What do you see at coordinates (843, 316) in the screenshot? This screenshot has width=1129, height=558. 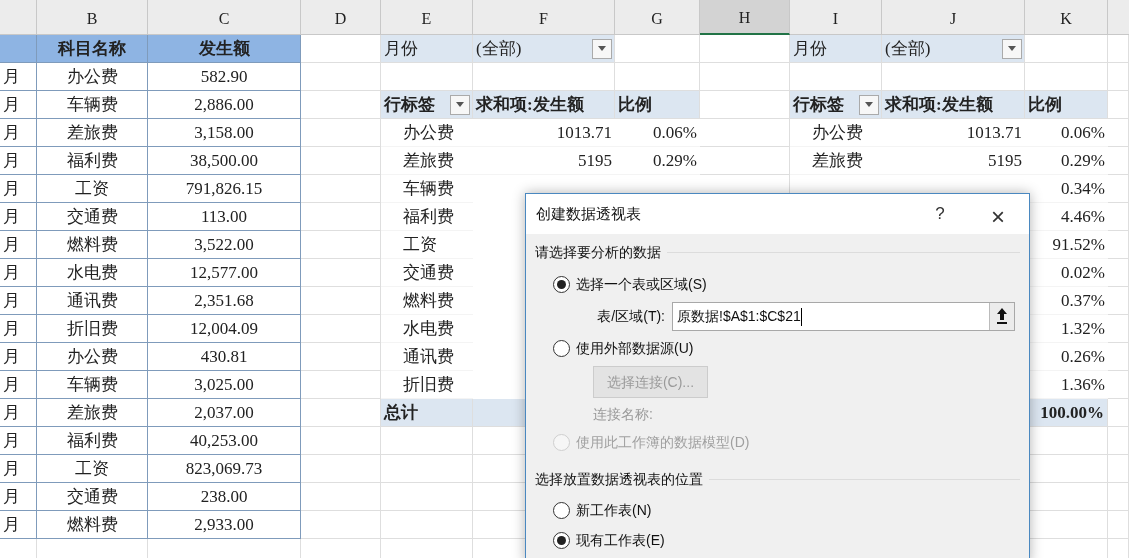 I see `range-field: 原数据!$A$1:$C$21` at bounding box center [843, 316].